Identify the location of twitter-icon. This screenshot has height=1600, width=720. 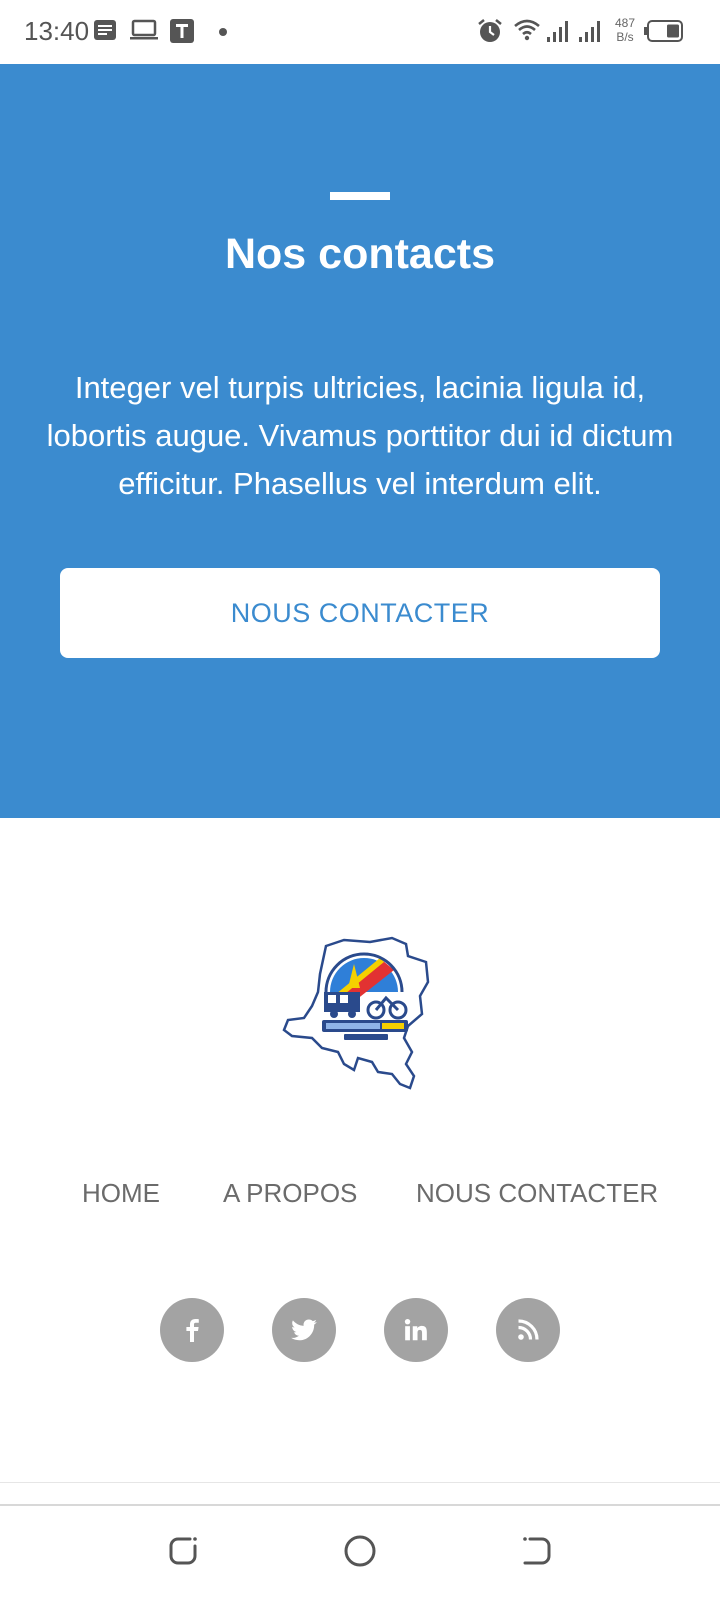
(304, 1330).